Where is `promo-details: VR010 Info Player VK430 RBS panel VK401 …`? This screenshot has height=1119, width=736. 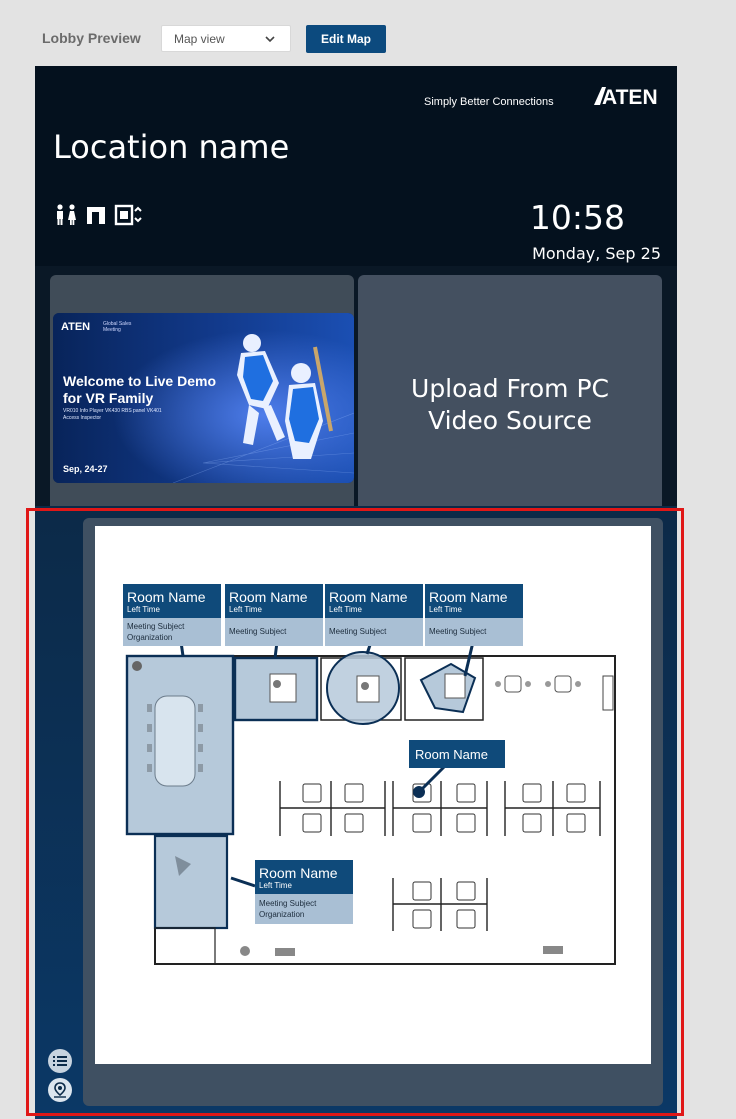
promo-details: VR010 Info Player VK430 RBS panel VK401 … is located at coordinates (112, 414).